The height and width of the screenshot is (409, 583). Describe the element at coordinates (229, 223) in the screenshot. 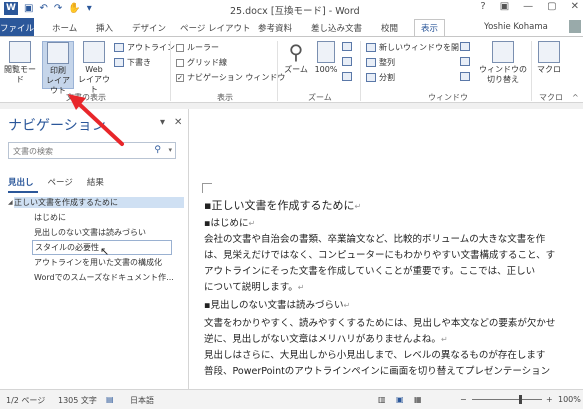

I see `doc-line: はじめに` at that location.